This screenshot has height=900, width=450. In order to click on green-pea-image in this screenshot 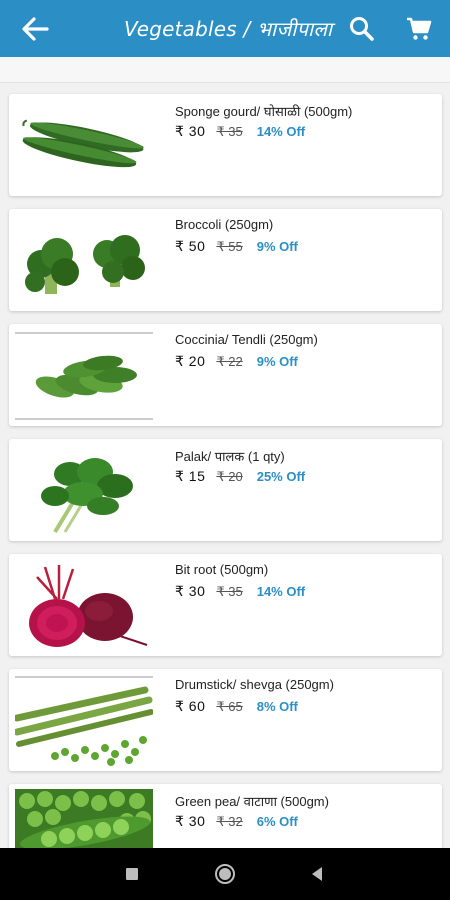, I will do `click(84, 818)`.